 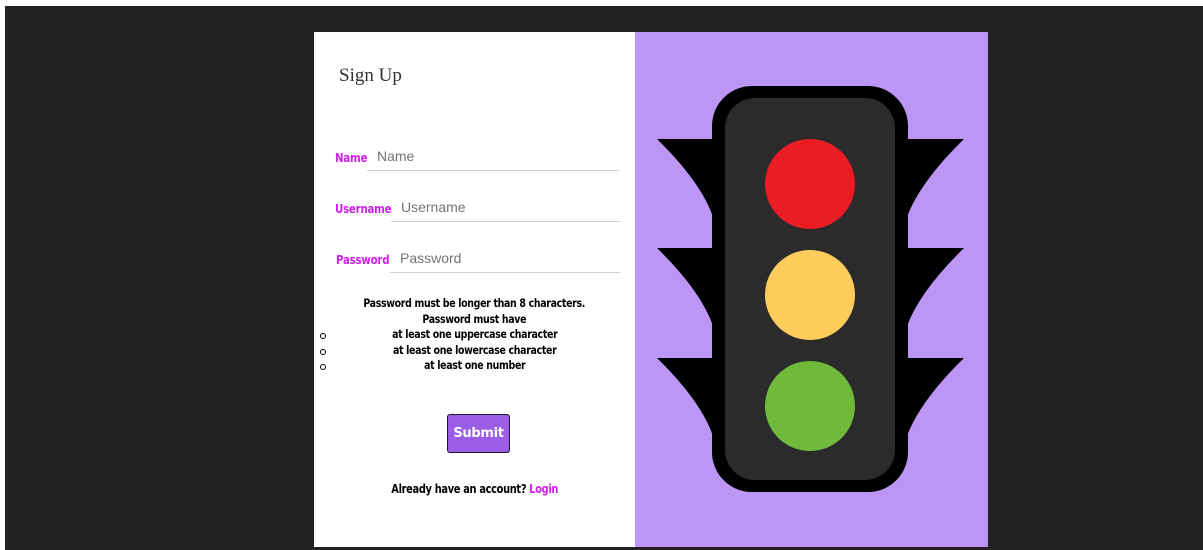 I want to click on username-field, so click(x=505, y=207).